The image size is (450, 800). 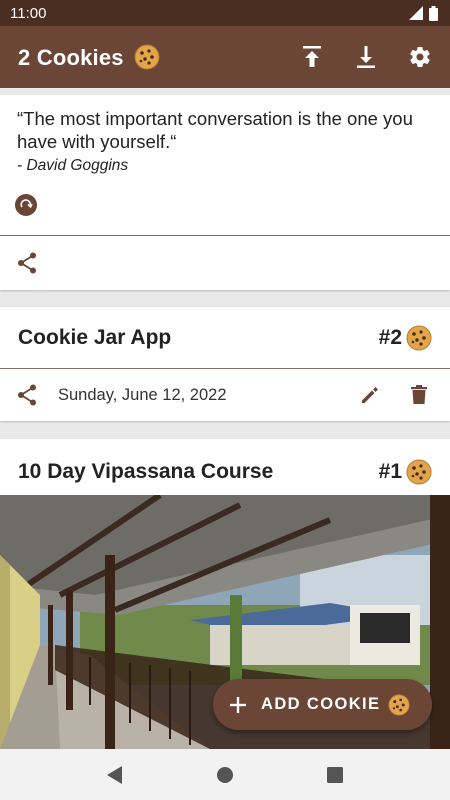 I want to click on refresh-icon, so click(x=26, y=204).